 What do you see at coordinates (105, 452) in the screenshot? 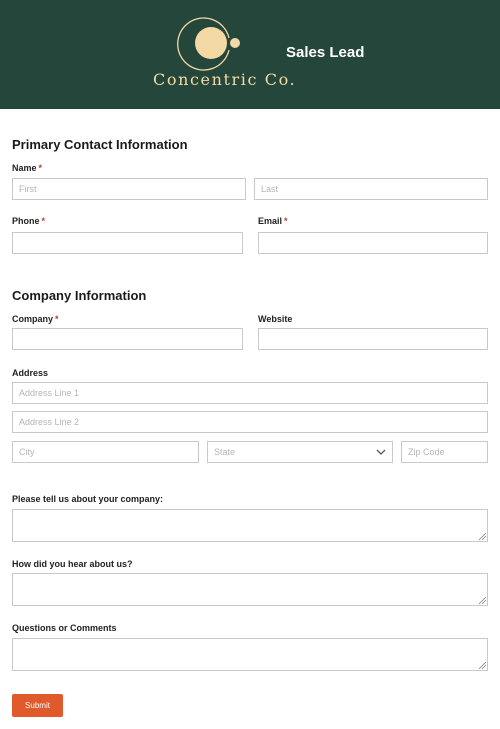
I see `city-input` at bounding box center [105, 452].